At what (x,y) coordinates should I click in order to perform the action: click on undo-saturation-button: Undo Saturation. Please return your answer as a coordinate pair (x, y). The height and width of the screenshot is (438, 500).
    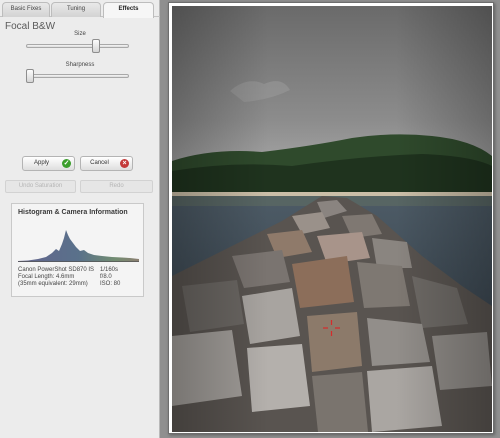
    Looking at the image, I should click on (40, 186).